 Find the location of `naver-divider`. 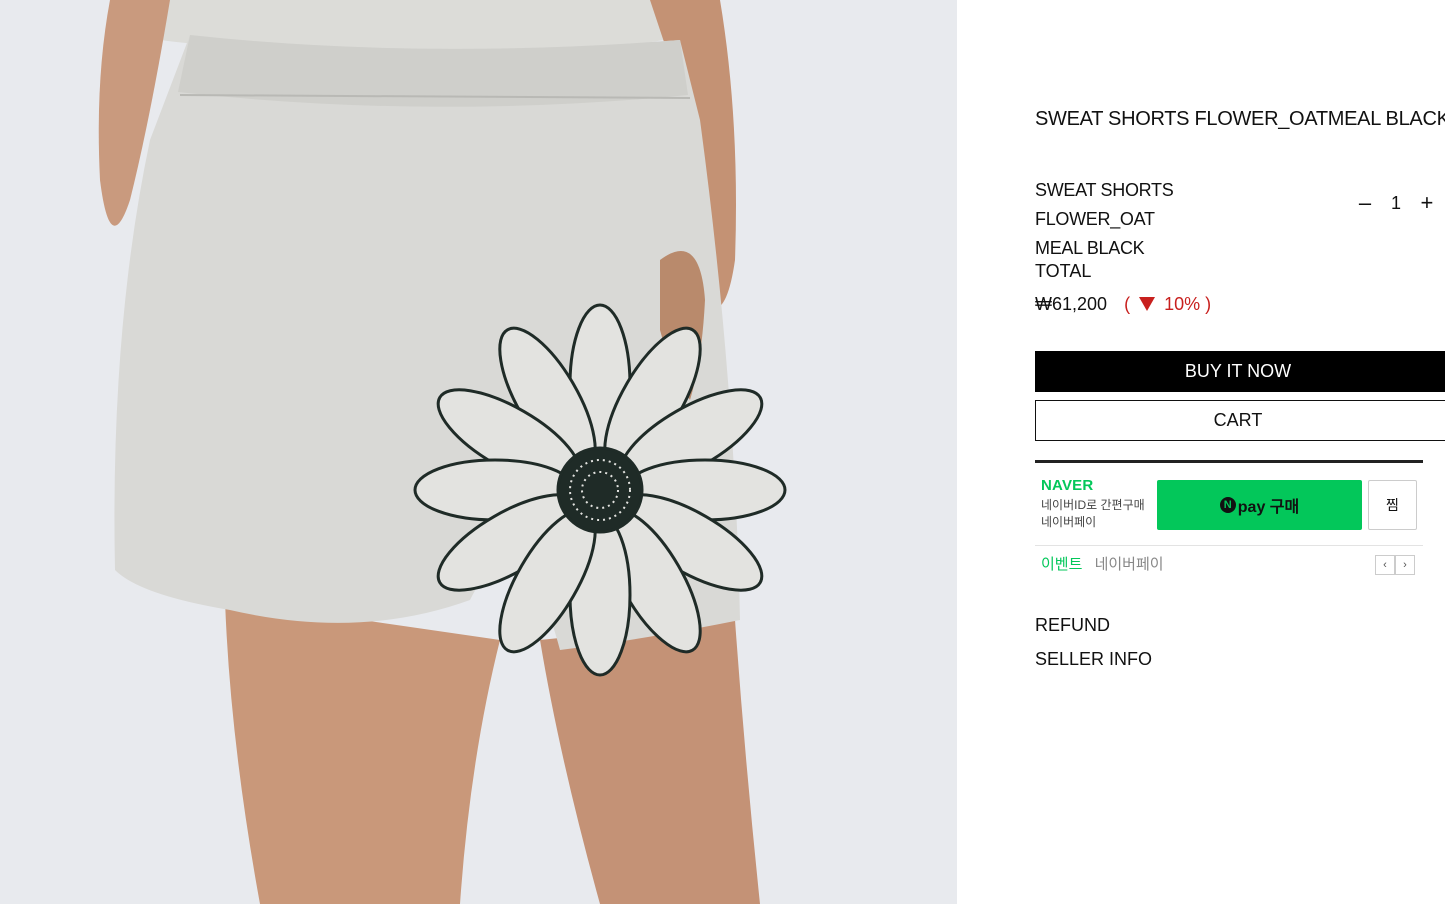

naver-divider is located at coordinates (1229, 545).